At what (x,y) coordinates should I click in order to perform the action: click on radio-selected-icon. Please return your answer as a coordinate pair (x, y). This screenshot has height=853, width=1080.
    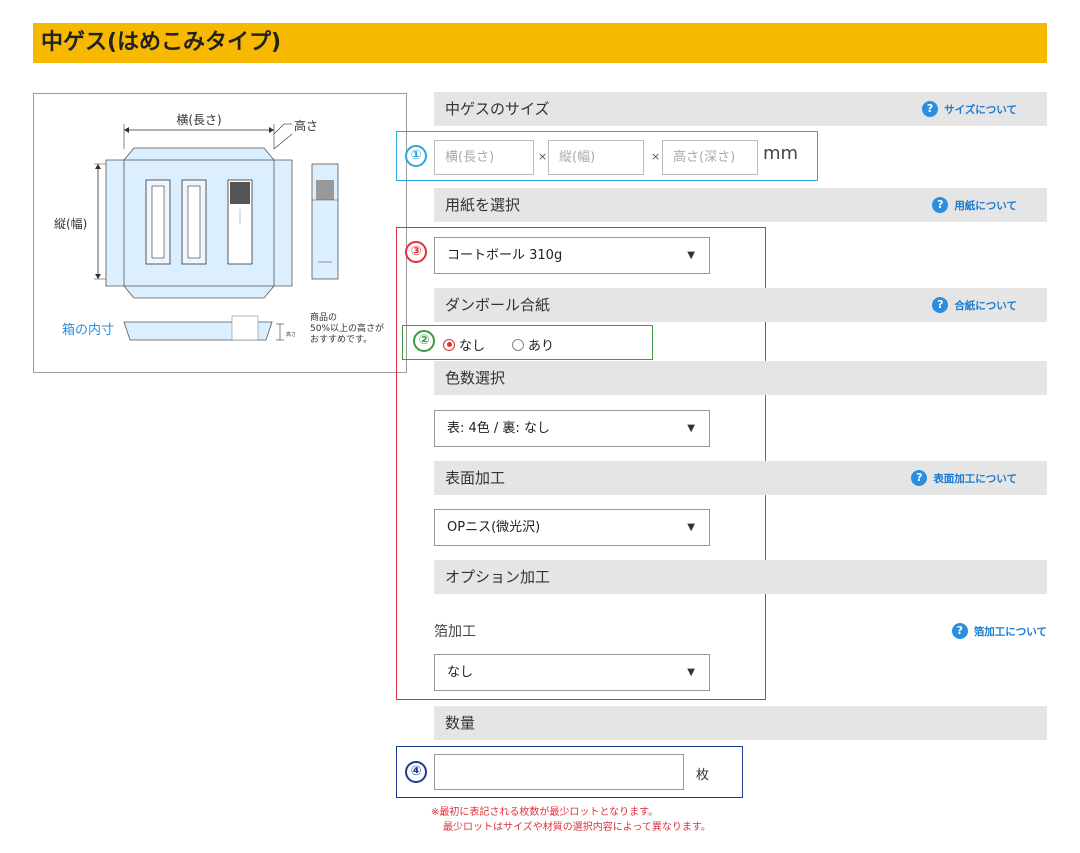
    Looking at the image, I should click on (449, 344).